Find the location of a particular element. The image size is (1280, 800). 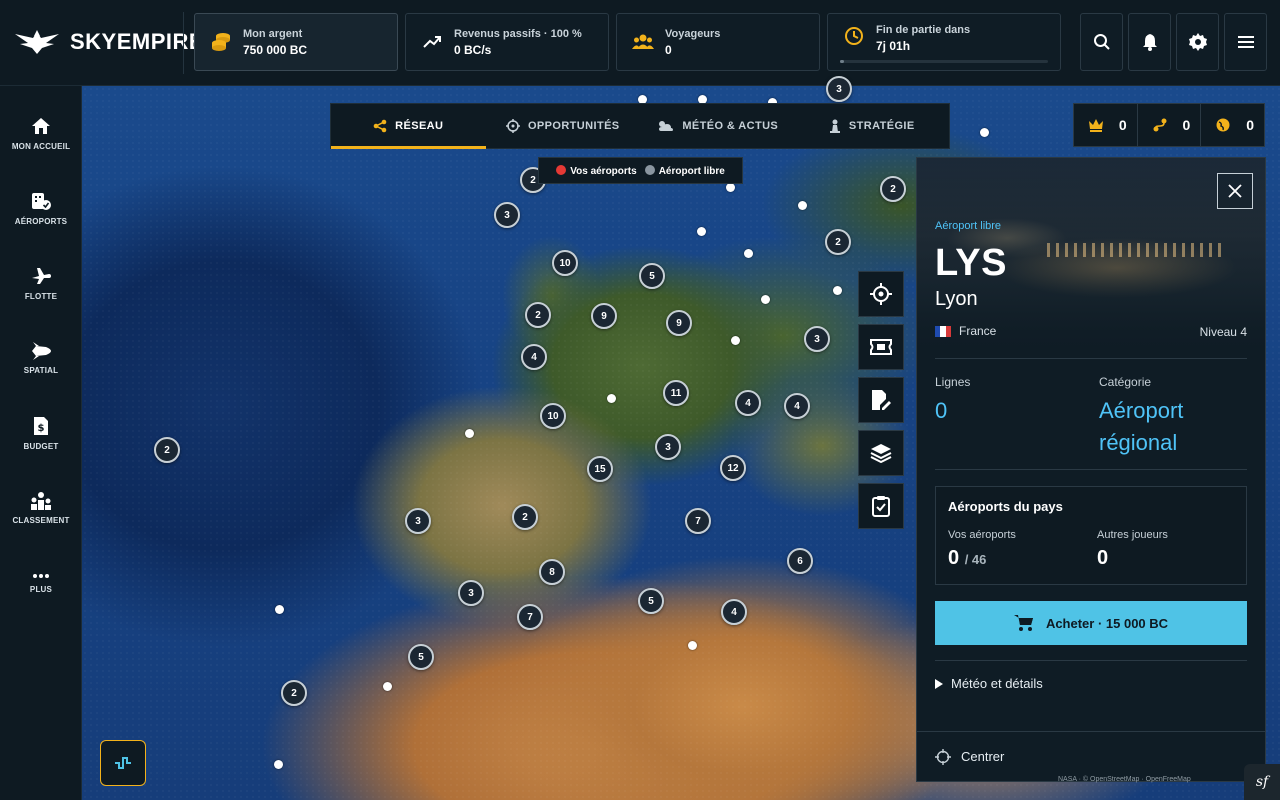

airport-cluster-marker: 8 is located at coordinates (552, 572).